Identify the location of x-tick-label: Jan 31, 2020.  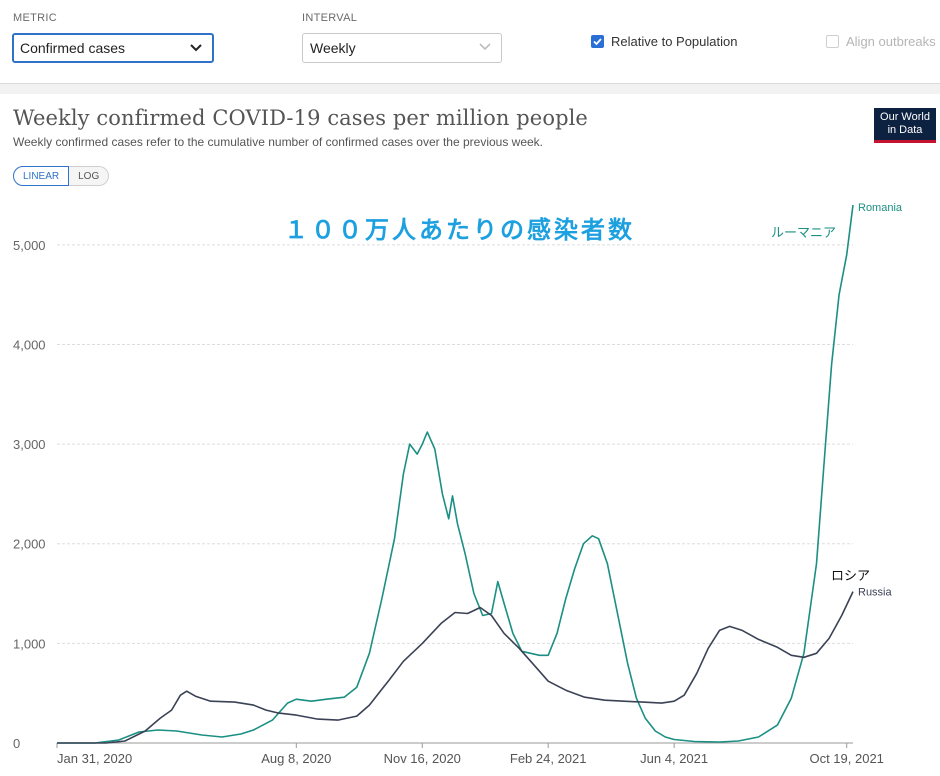
(94, 758).